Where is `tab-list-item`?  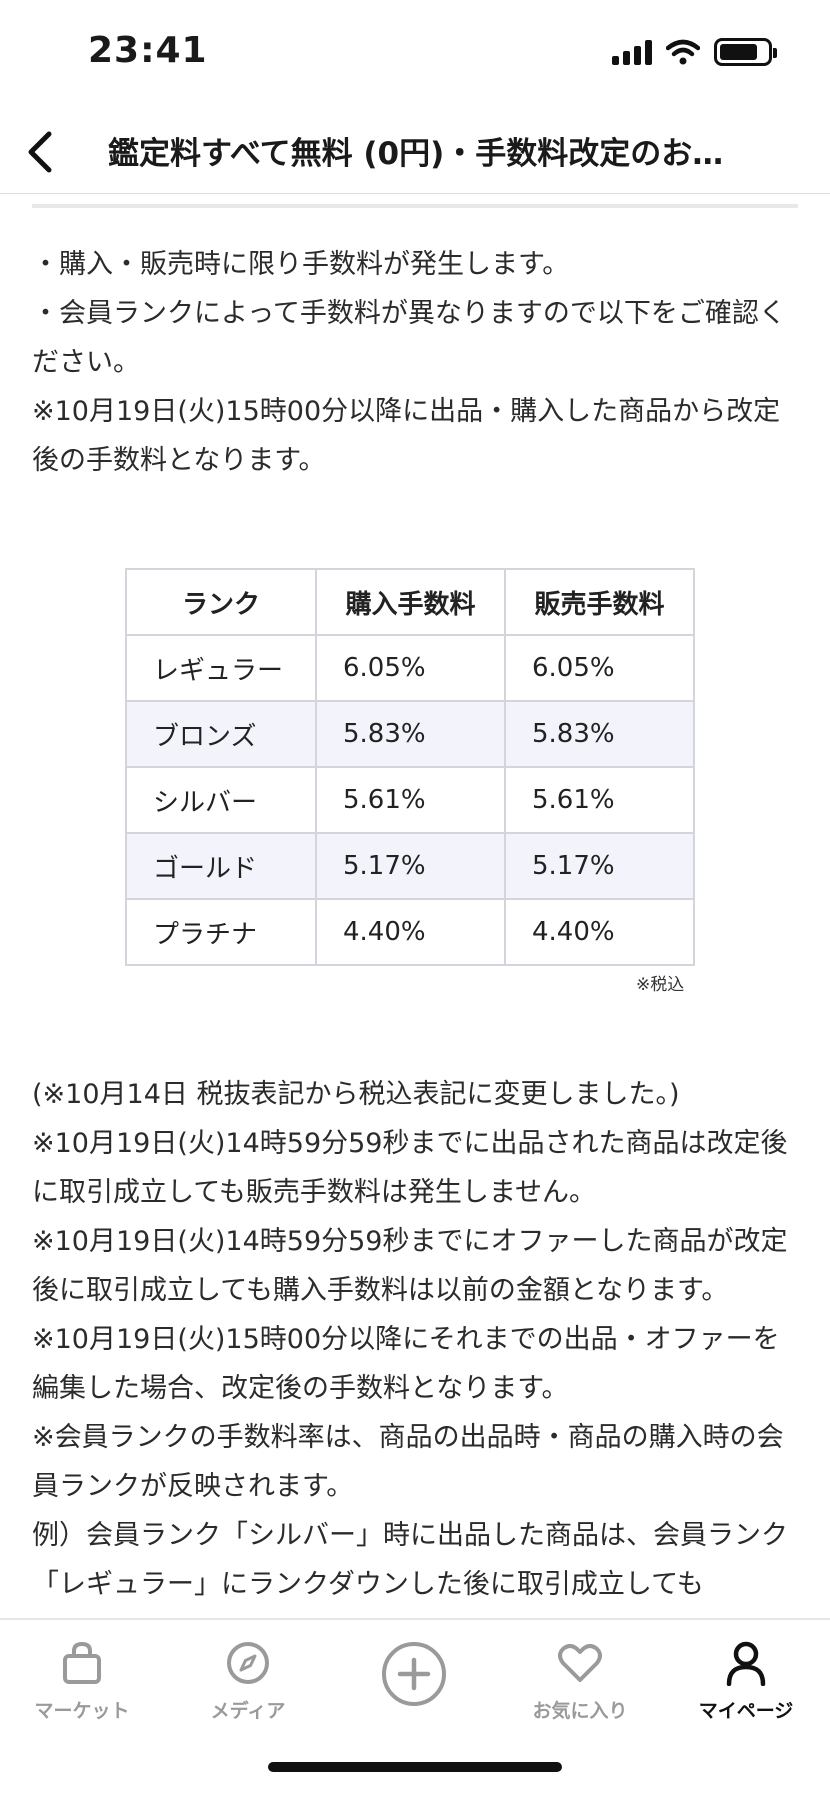
tab-list-item is located at coordinates (414, 1674).